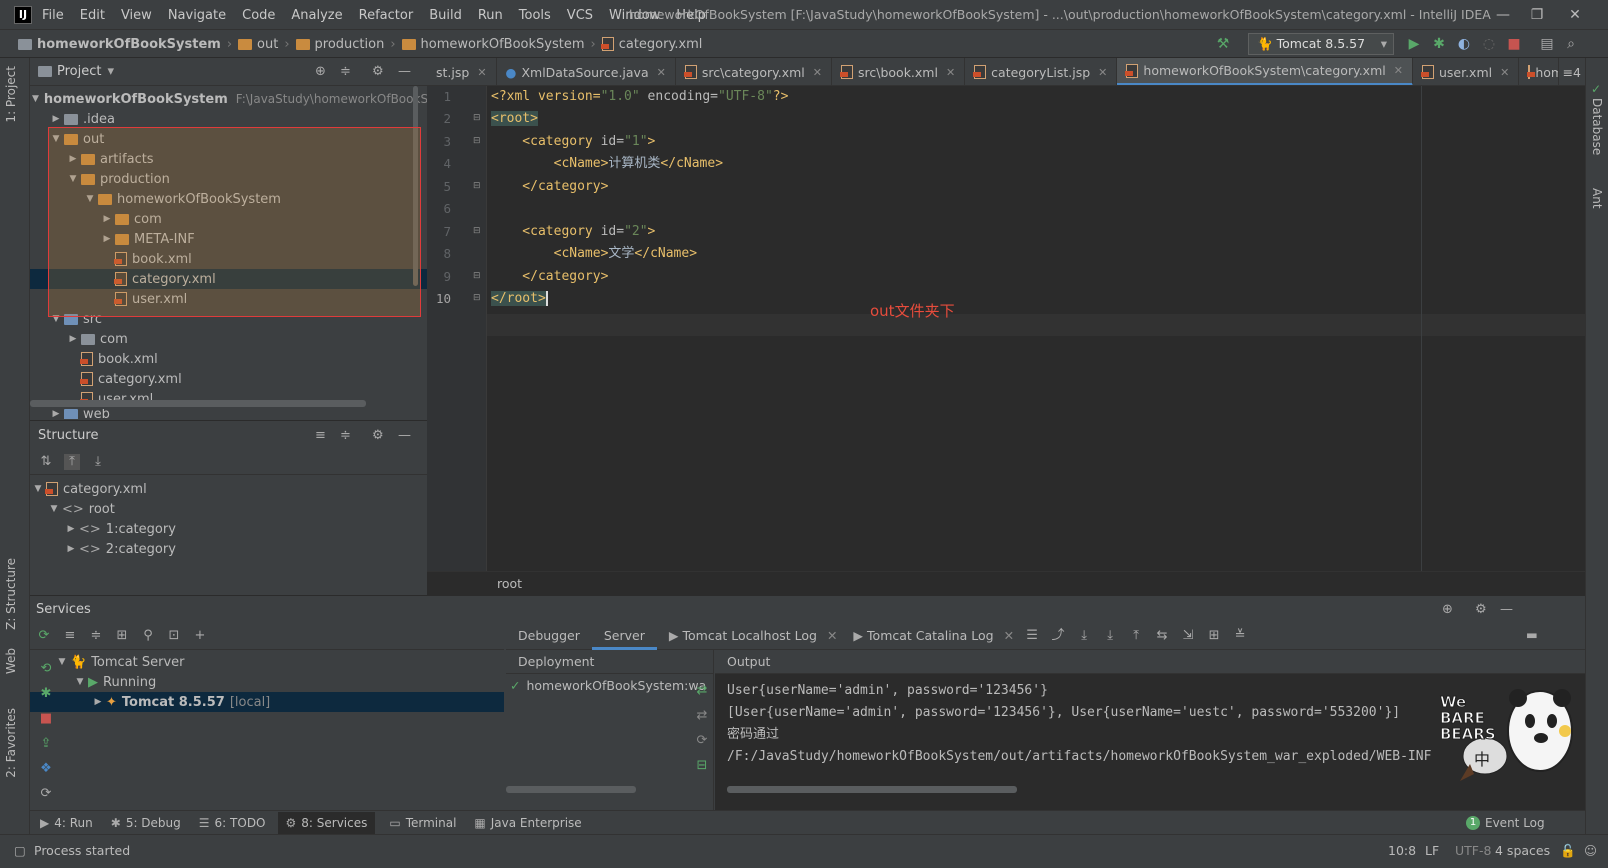  I want to click on update-icon: ⟳, so click(702, 740).